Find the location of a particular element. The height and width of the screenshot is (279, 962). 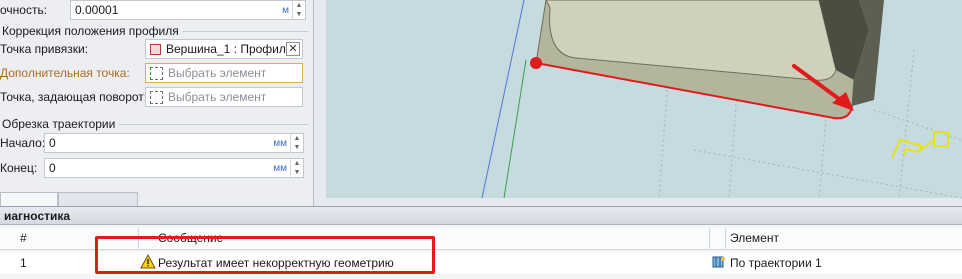

trim-end-value: 0 is located at coordinates (52, 168).